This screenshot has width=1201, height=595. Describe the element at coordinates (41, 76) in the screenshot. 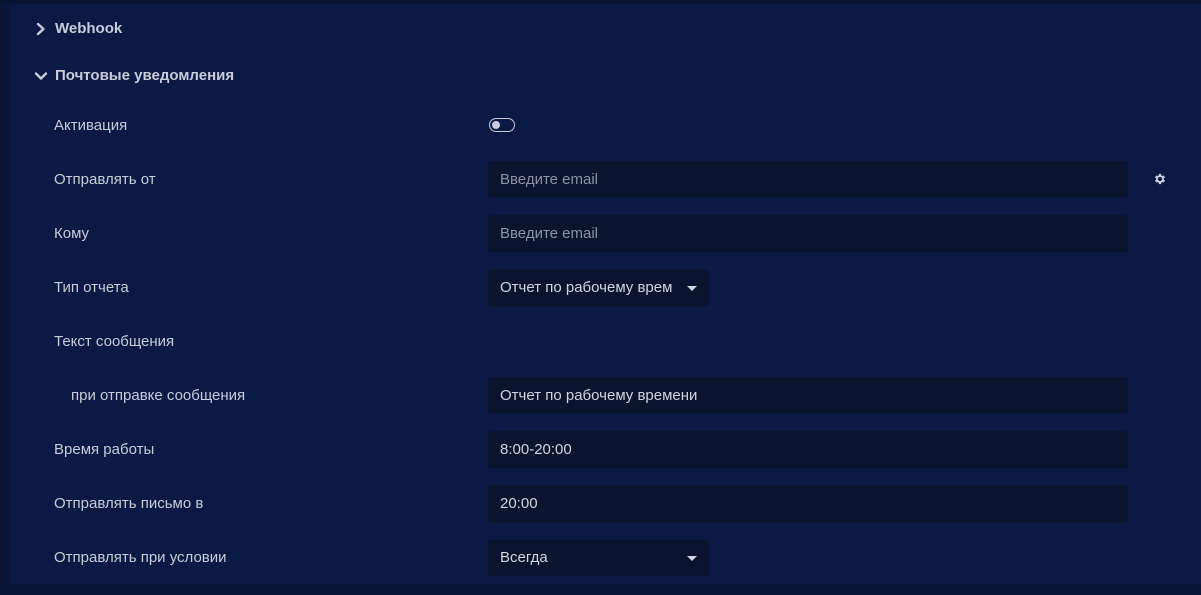

I see `chevron-down-icon` at that location.